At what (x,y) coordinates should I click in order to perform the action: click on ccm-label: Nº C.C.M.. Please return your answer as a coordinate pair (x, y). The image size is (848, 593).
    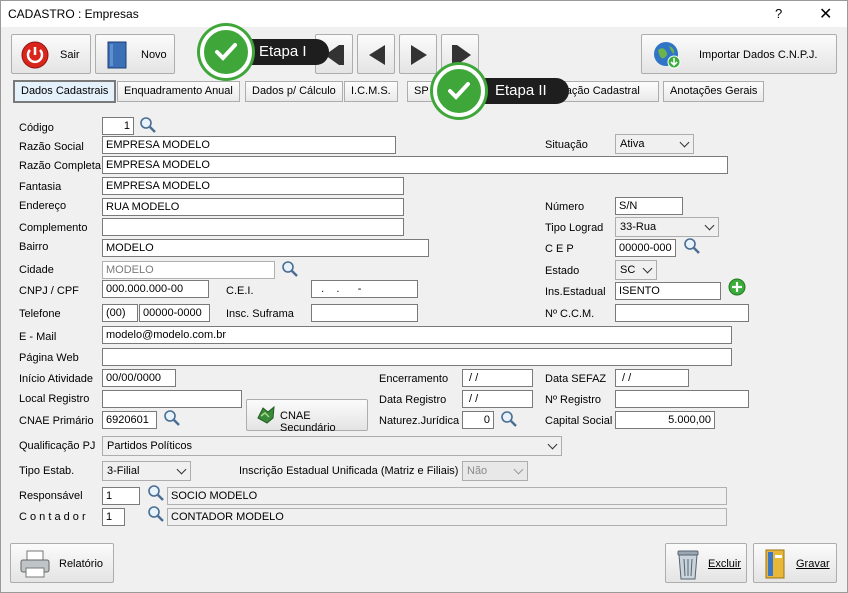
    Looking at the image, I should click on (570, 314).